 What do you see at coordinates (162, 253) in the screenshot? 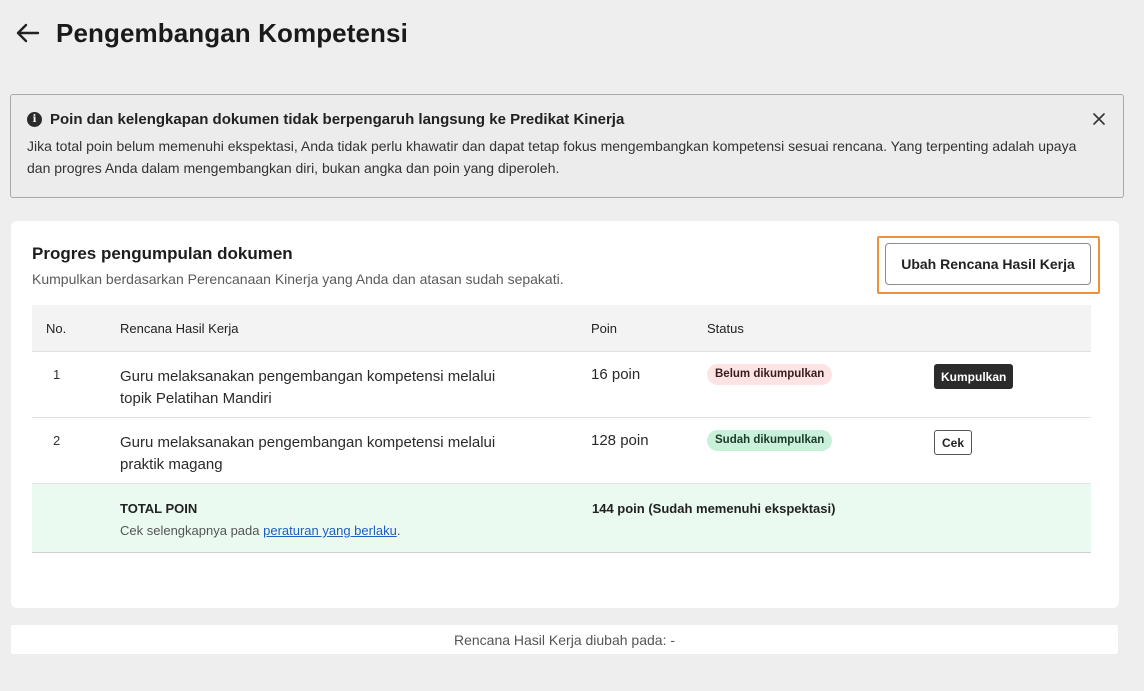
I see `section-title: Progres pengumpulan dokumen` at bounding box center [162, 253].